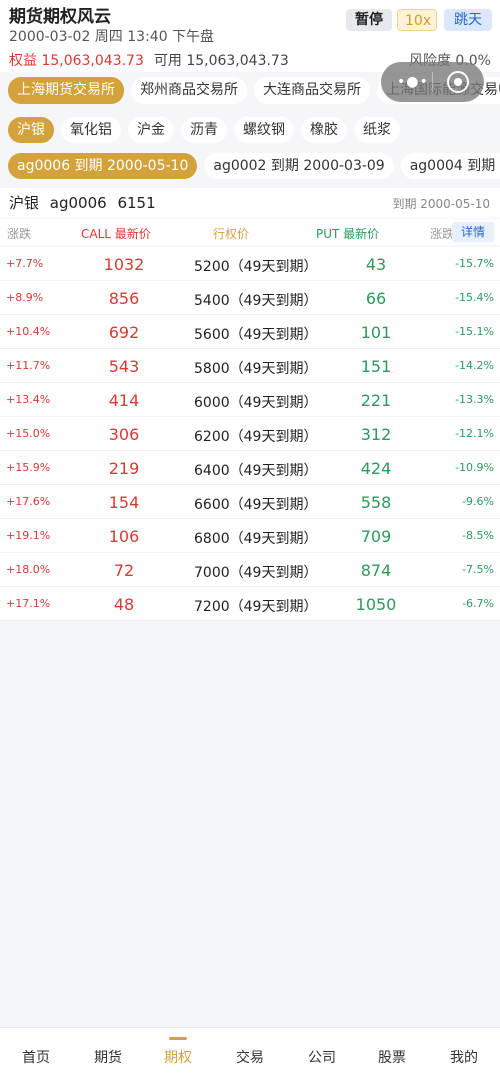 Image resolution: width=500 pixels, height=1081 pixels. I want to click on contract-tab-2: ag0004 到期 200, so click(450, 166).